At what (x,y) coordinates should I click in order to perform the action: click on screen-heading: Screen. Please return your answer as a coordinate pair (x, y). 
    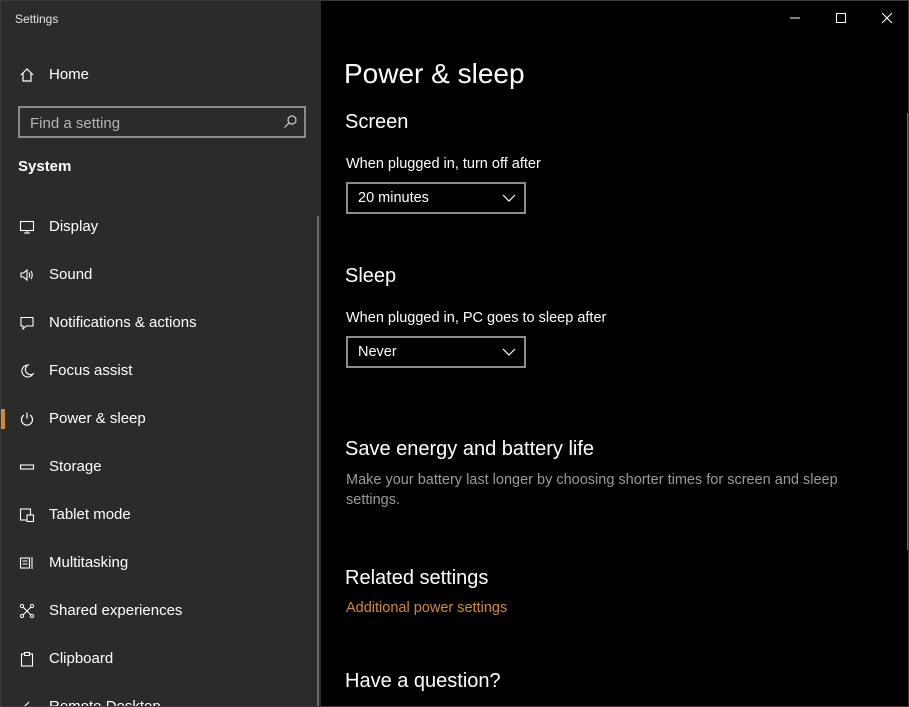
    Looking at the image, I should click on (377, 122).